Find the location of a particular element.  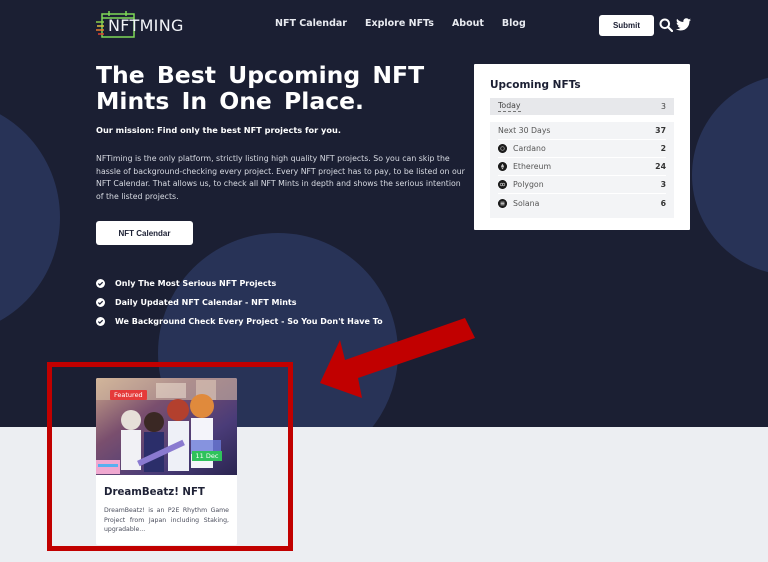

list-item-ethereum: Ethereum 24 is located at coordinates (582, 167).